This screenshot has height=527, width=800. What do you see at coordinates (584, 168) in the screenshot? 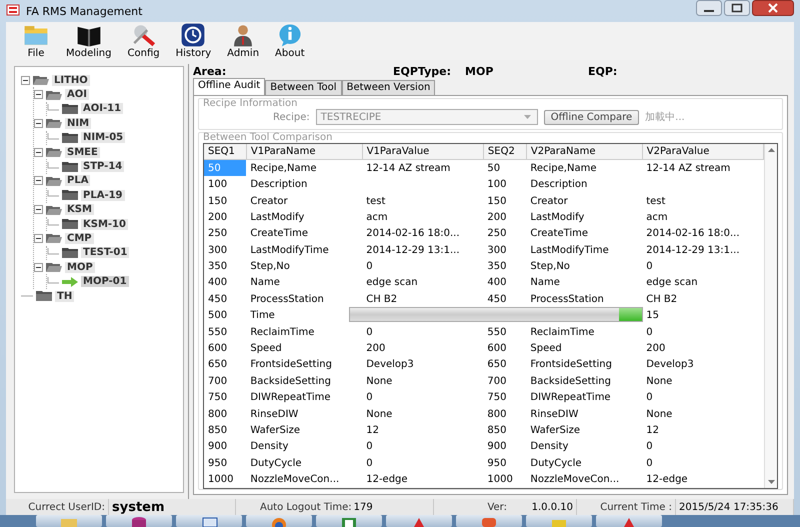
I see `table-cell: Recipe,Name` at bounding box center [584, 168].